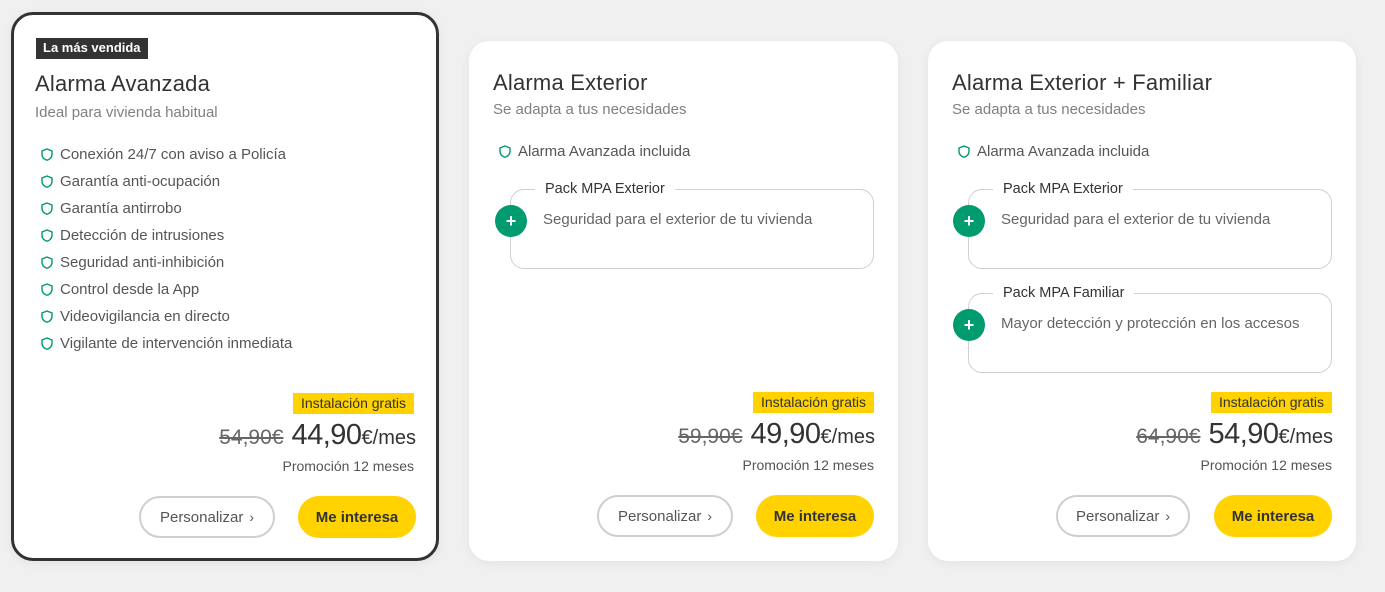  What do you see at coordinates (1082, 82) in the screenshot?
I see `plan-title: Alarma Exterior + Familiar` at bounding box center [1082, 82].